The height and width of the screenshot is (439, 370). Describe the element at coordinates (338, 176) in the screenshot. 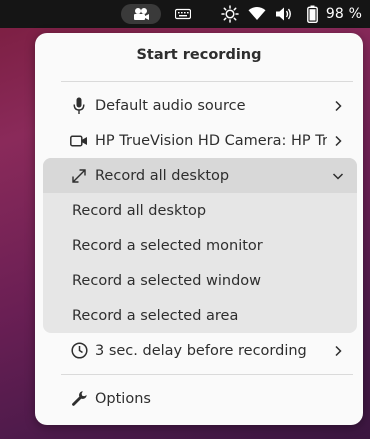

I see `chevron-down-icon` at that location.